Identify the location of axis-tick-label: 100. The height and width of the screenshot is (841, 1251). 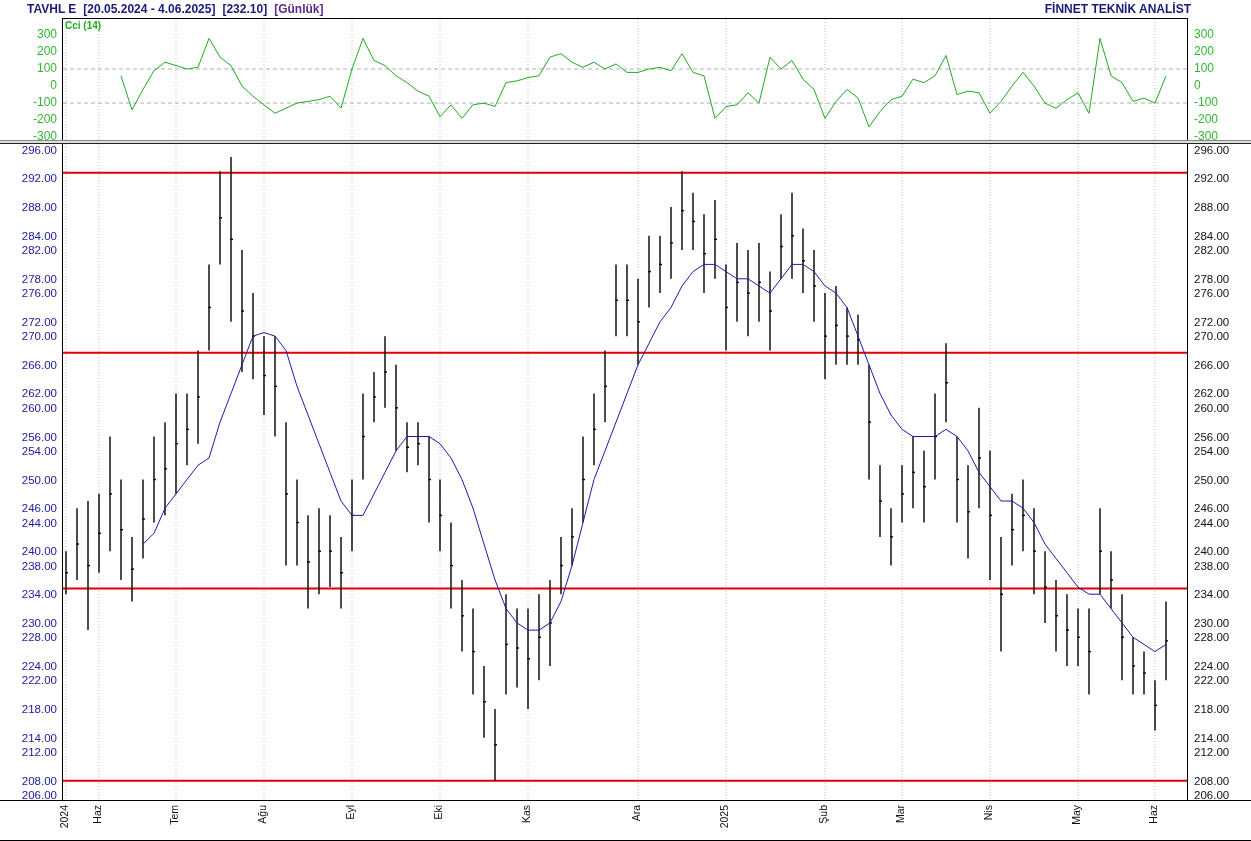
(46, 68).